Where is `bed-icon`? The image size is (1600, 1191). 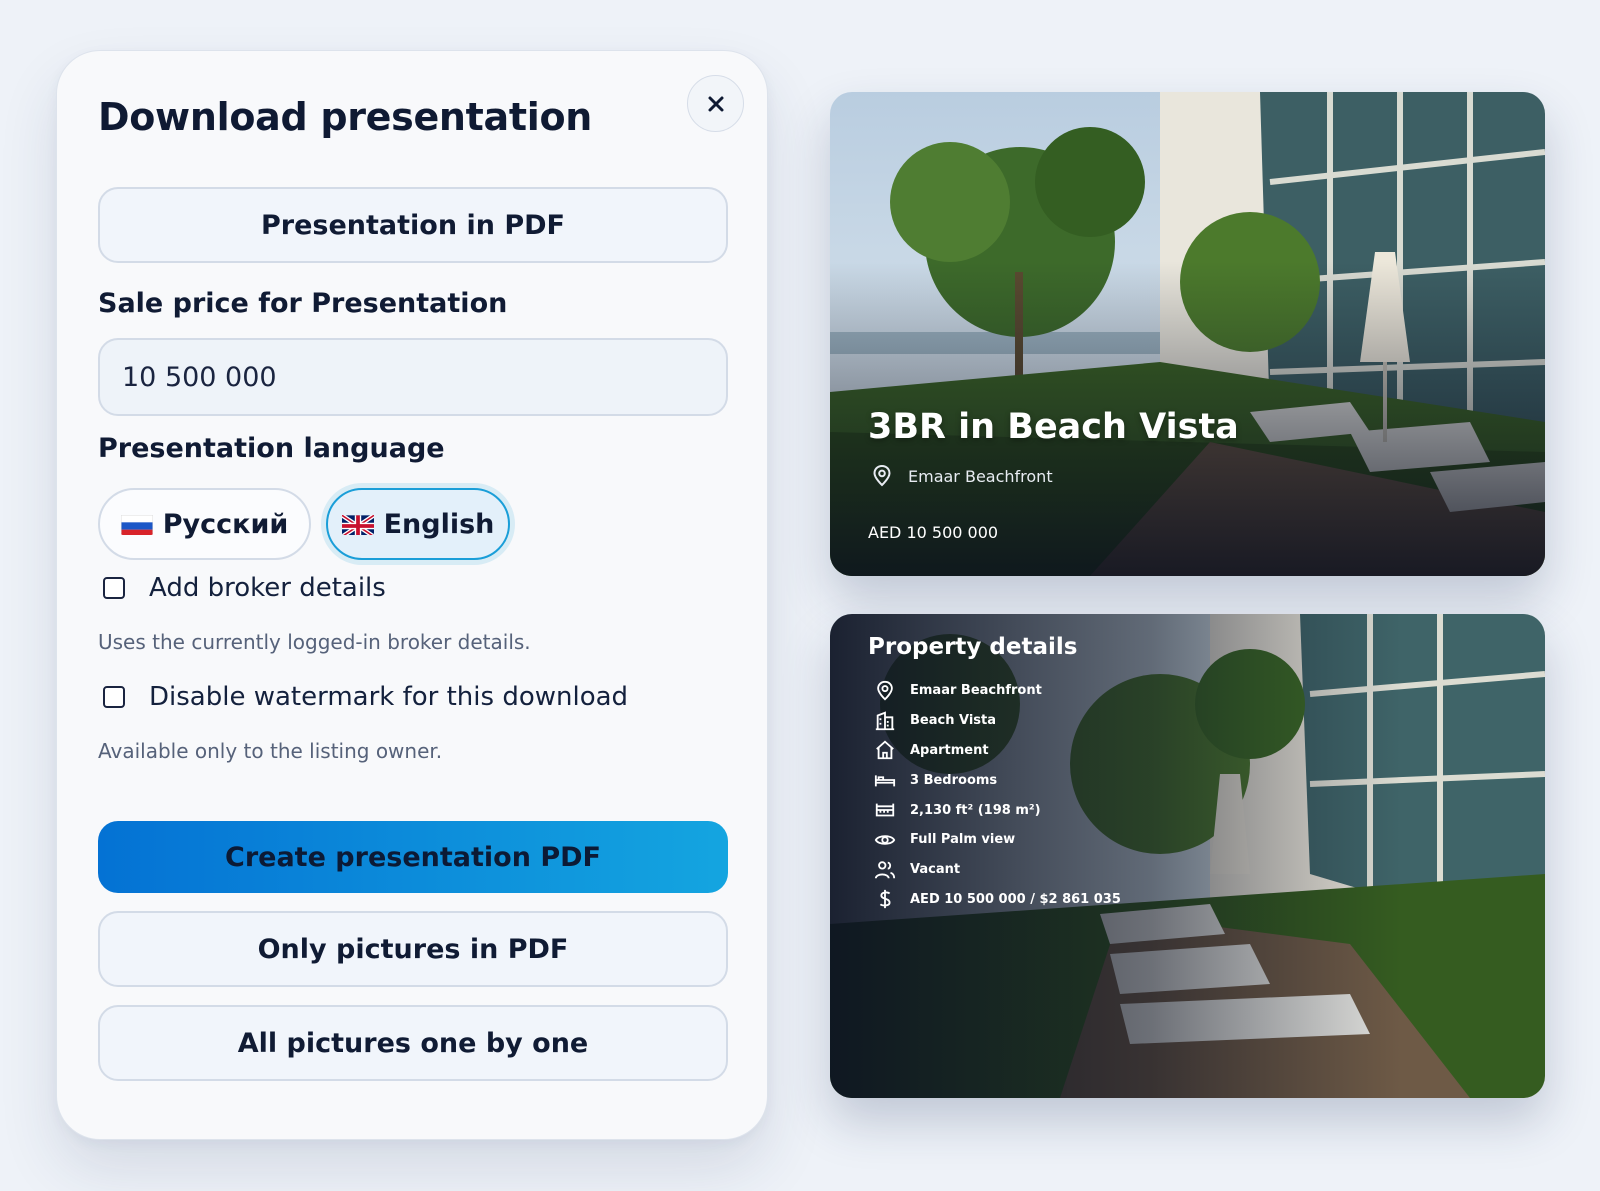 bed-icon is located at coordinates (885, 781).